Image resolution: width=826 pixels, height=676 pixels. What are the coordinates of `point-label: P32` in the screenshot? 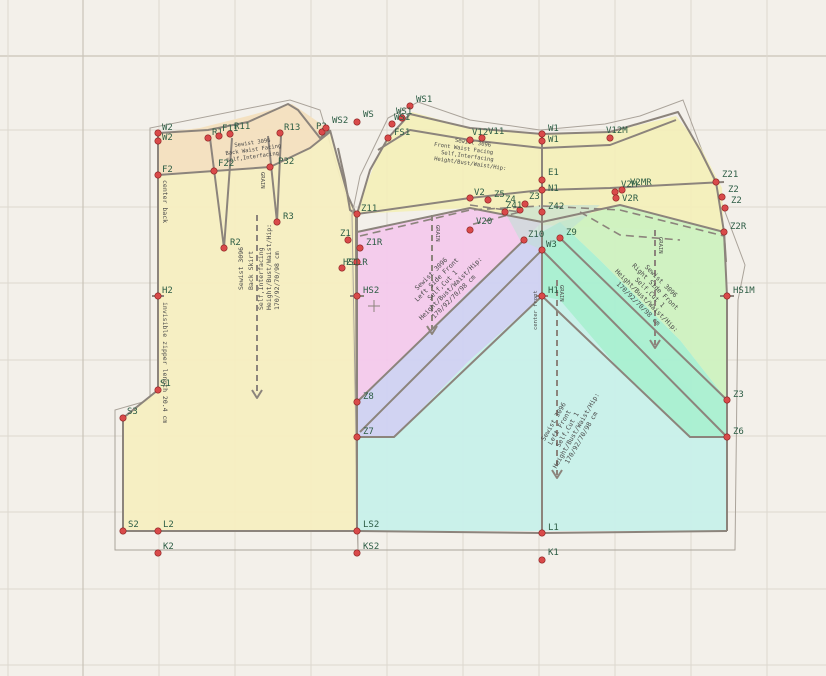 It's located at (286, 162).